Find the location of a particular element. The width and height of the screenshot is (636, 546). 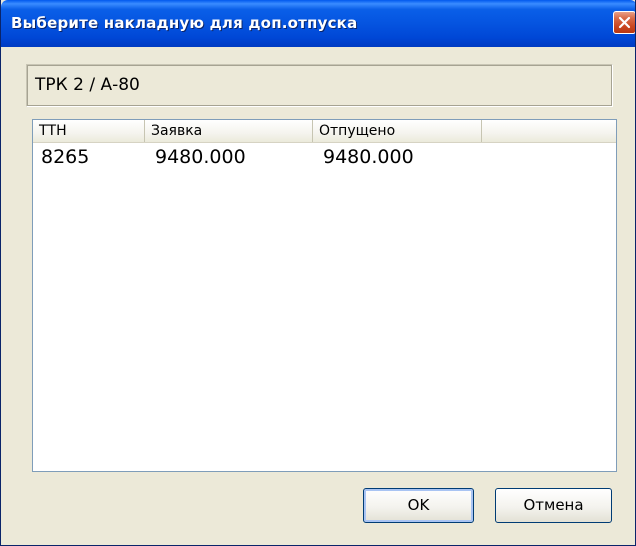

close-icon is located at coordinates (624, 22).